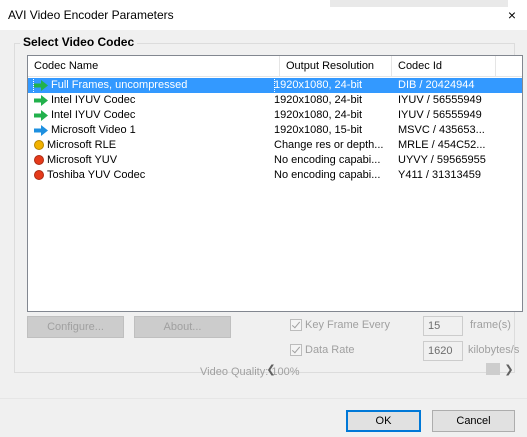 This screenshot has width=527, height=437. I want to click on close-button: ×, so click(512, 15).